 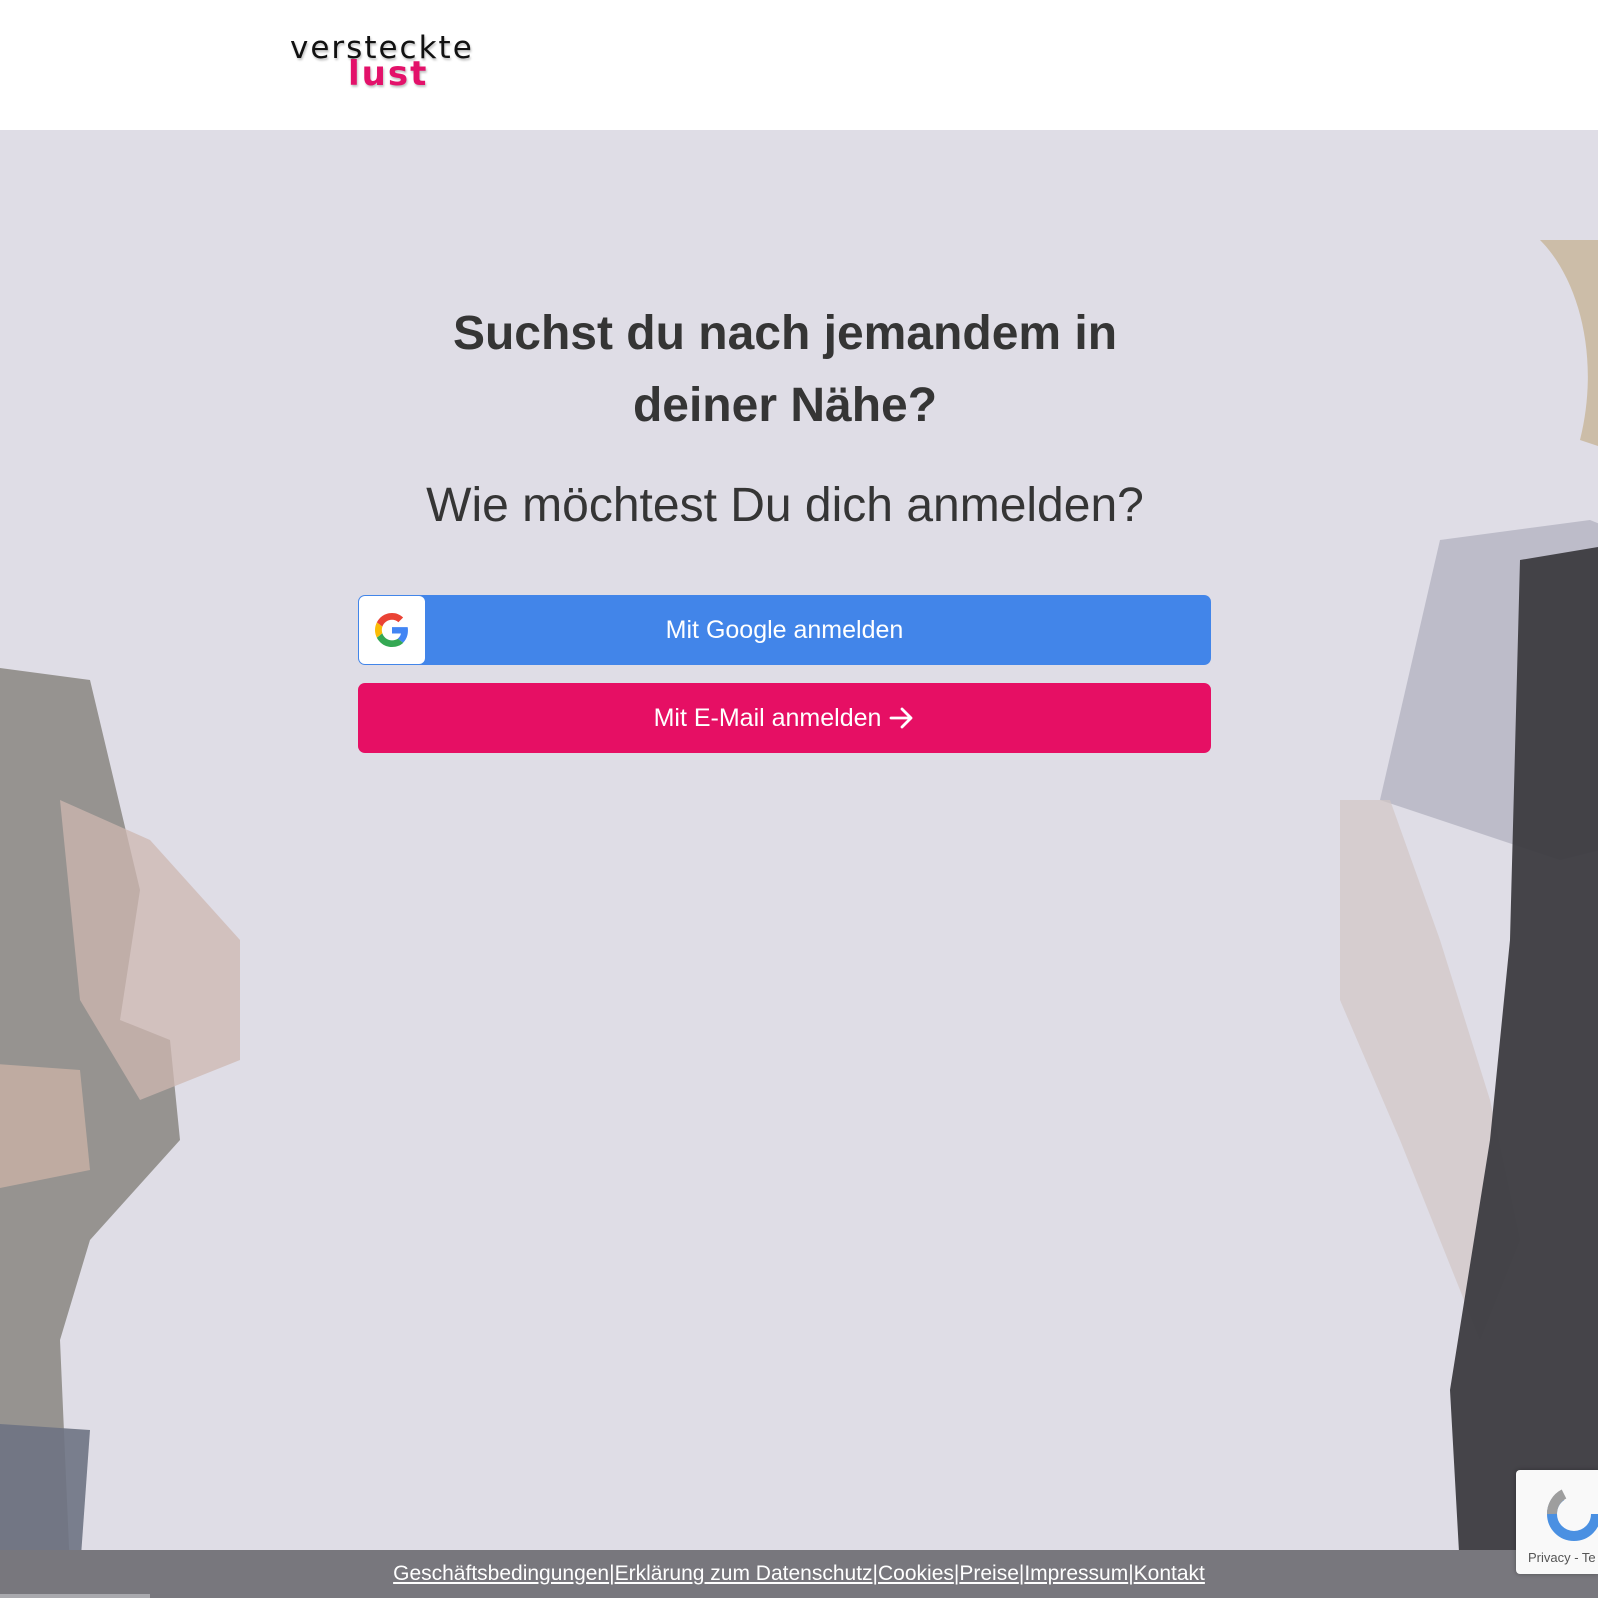 I want to click on google-login-label: Mit Google anmelden, so click(x=784, y=629).